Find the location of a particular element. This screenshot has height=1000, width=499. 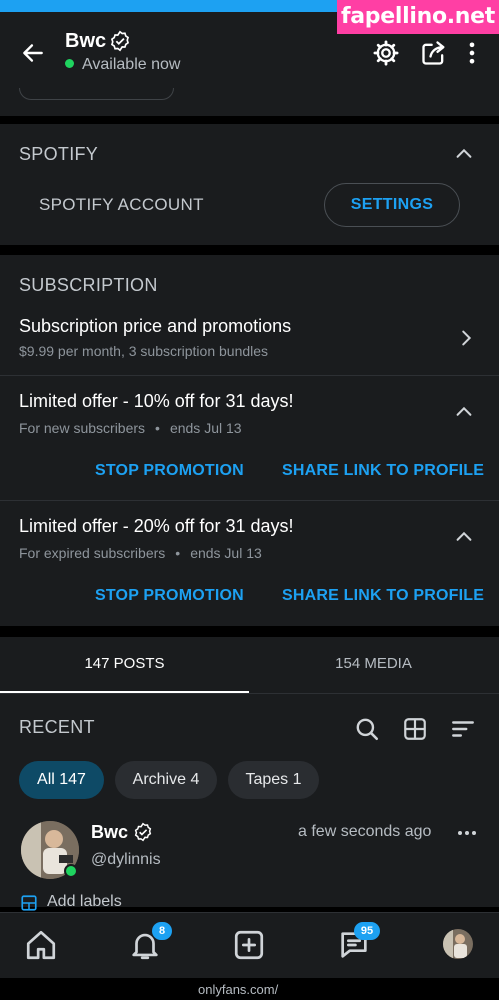

more-horizontal-icon is located at coordinates (467, 833).